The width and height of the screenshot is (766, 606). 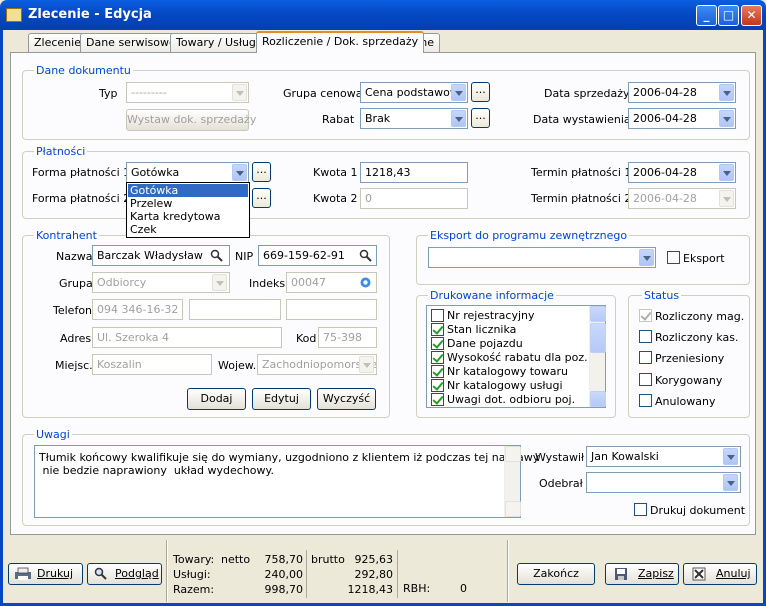 I want to click on odebral-dropdown-arrow, so click(x=730, y=482).